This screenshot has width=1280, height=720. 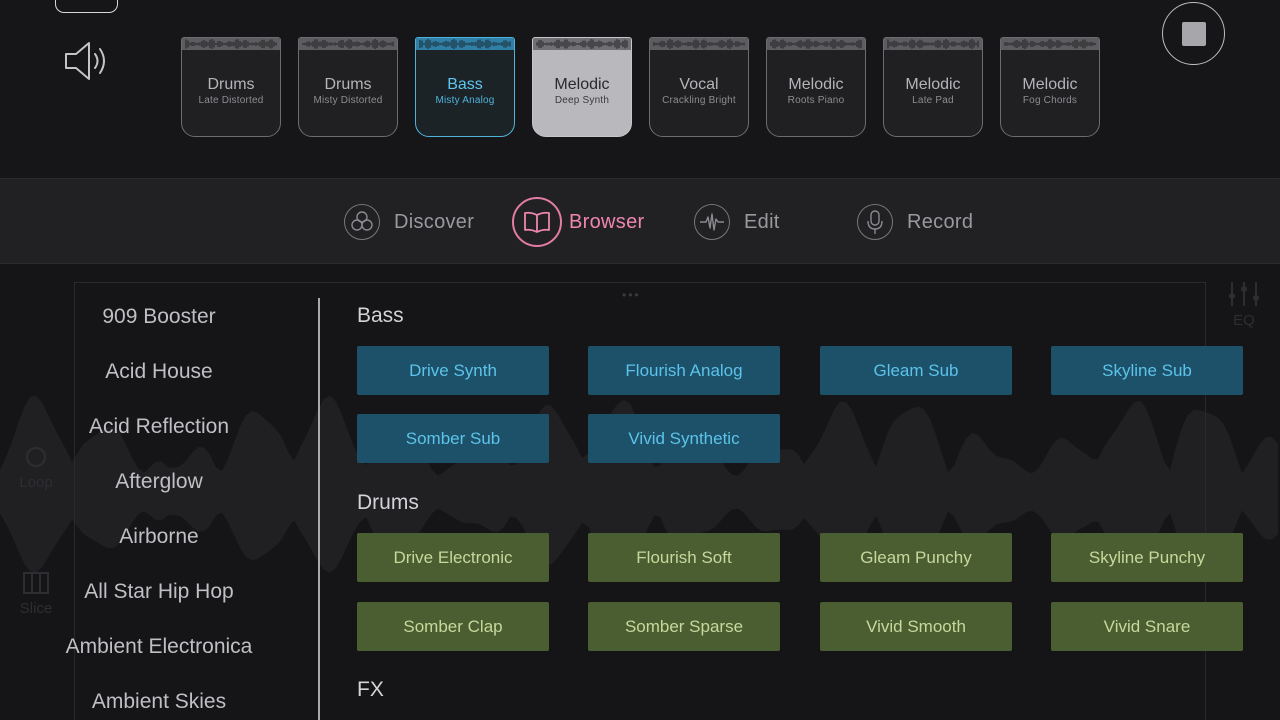 I want to click on pack-subtitle: Misty Analog, so click(x=465, y=100).